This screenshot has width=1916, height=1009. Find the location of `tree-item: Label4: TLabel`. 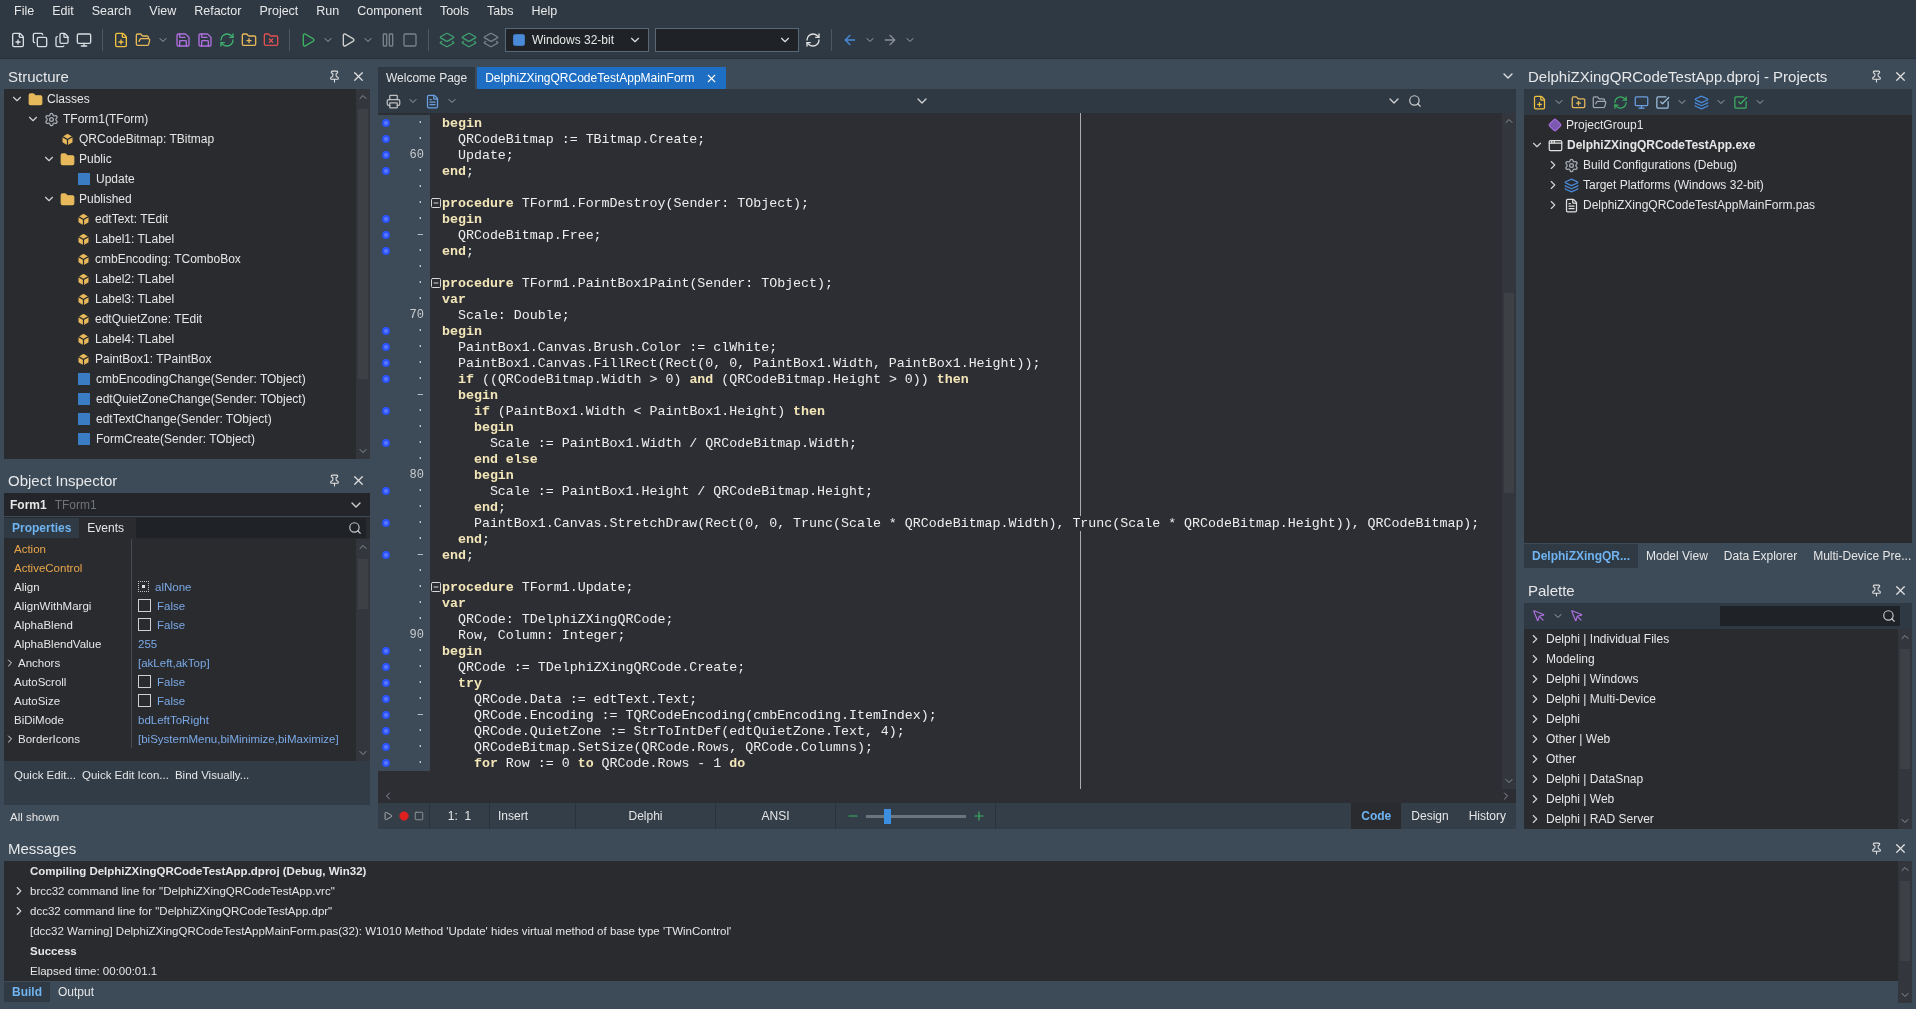

tree-item: Label4: TLabel is located at coordinates (135, 339).